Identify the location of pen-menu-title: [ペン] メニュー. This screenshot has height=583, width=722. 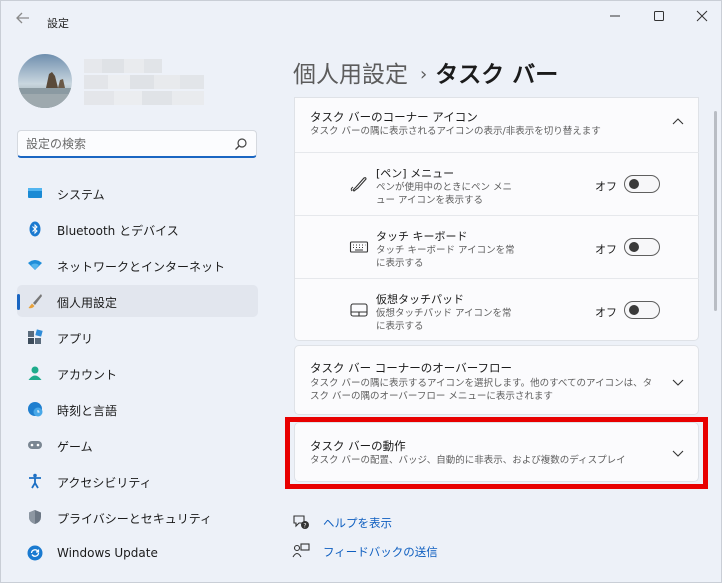
(415, 173).